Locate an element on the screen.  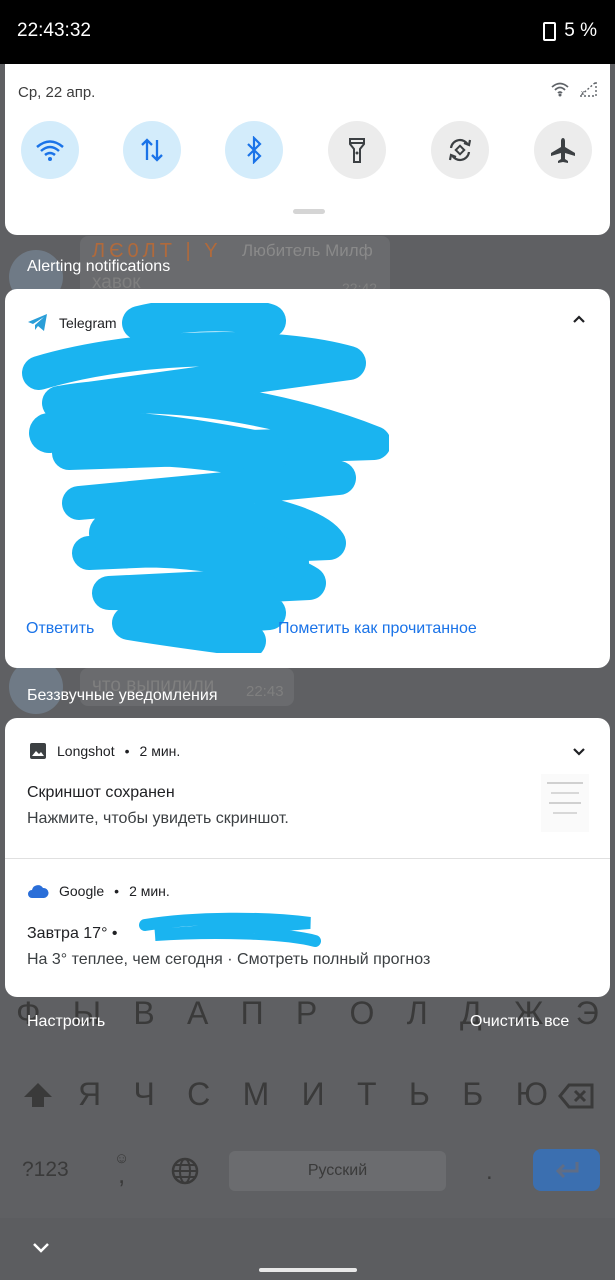
screenshot-thumbnail is located at coordinates (565, 803).